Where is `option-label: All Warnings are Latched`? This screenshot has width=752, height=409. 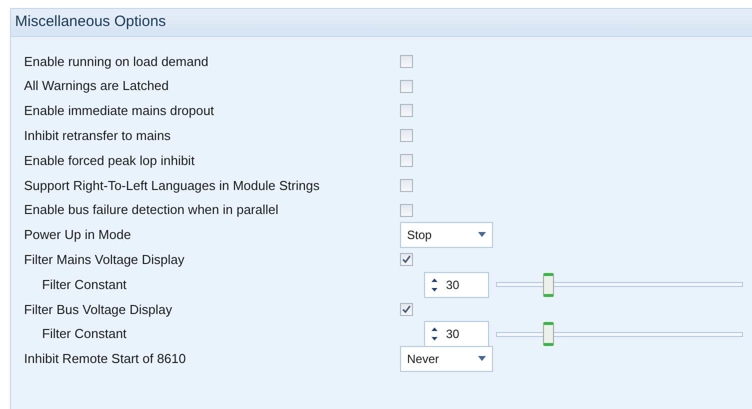
option-label: All Warnings are Latched is located at coordinates (97, 86).